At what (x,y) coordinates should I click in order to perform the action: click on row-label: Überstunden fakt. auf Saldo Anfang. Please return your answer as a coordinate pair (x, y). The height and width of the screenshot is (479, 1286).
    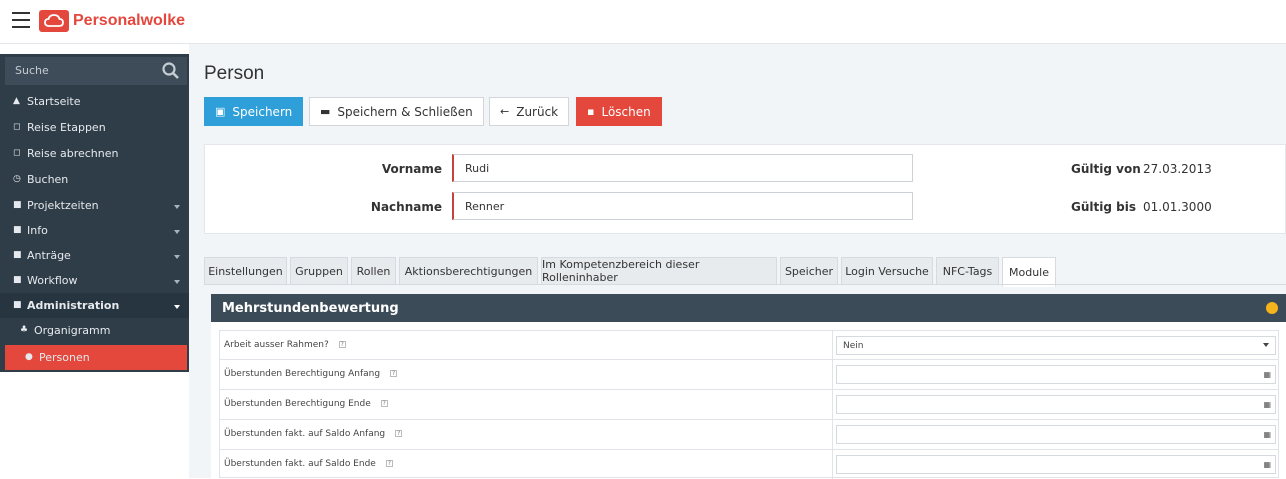
    Looking at the image, I should click on (305, 434).